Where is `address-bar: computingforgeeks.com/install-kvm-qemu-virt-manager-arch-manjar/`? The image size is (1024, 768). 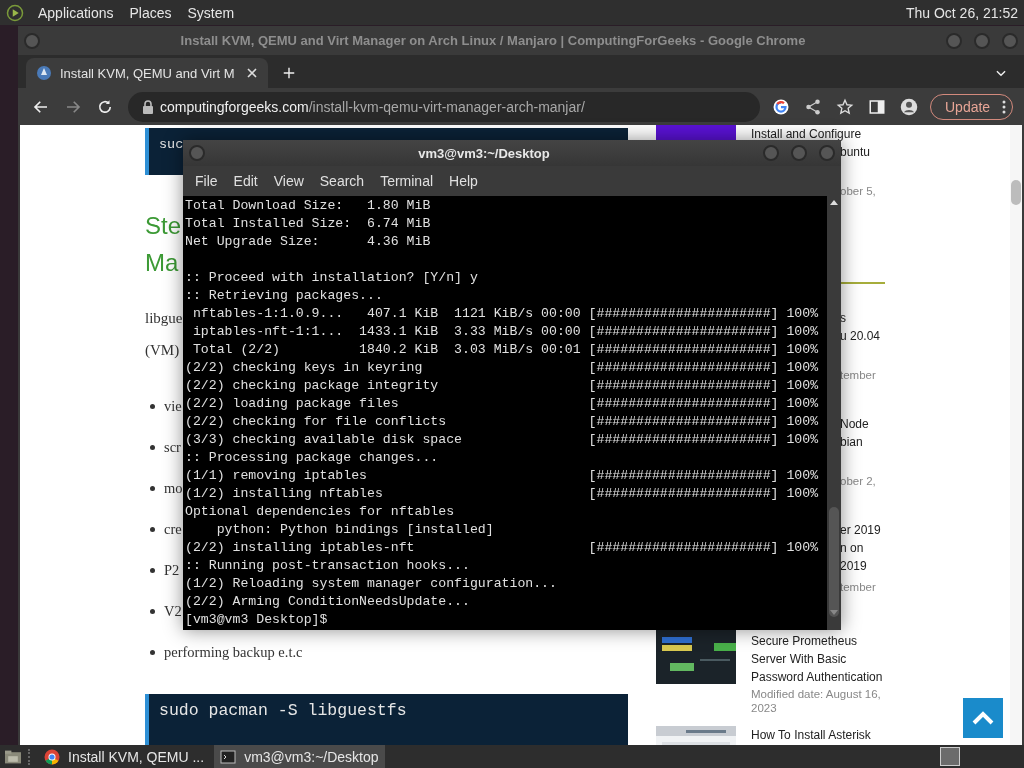 address-bar: computingforgeeks.com/install-kvm-qemu-virt-manager-arch-manjar/ is located at coordinates (444, 106).